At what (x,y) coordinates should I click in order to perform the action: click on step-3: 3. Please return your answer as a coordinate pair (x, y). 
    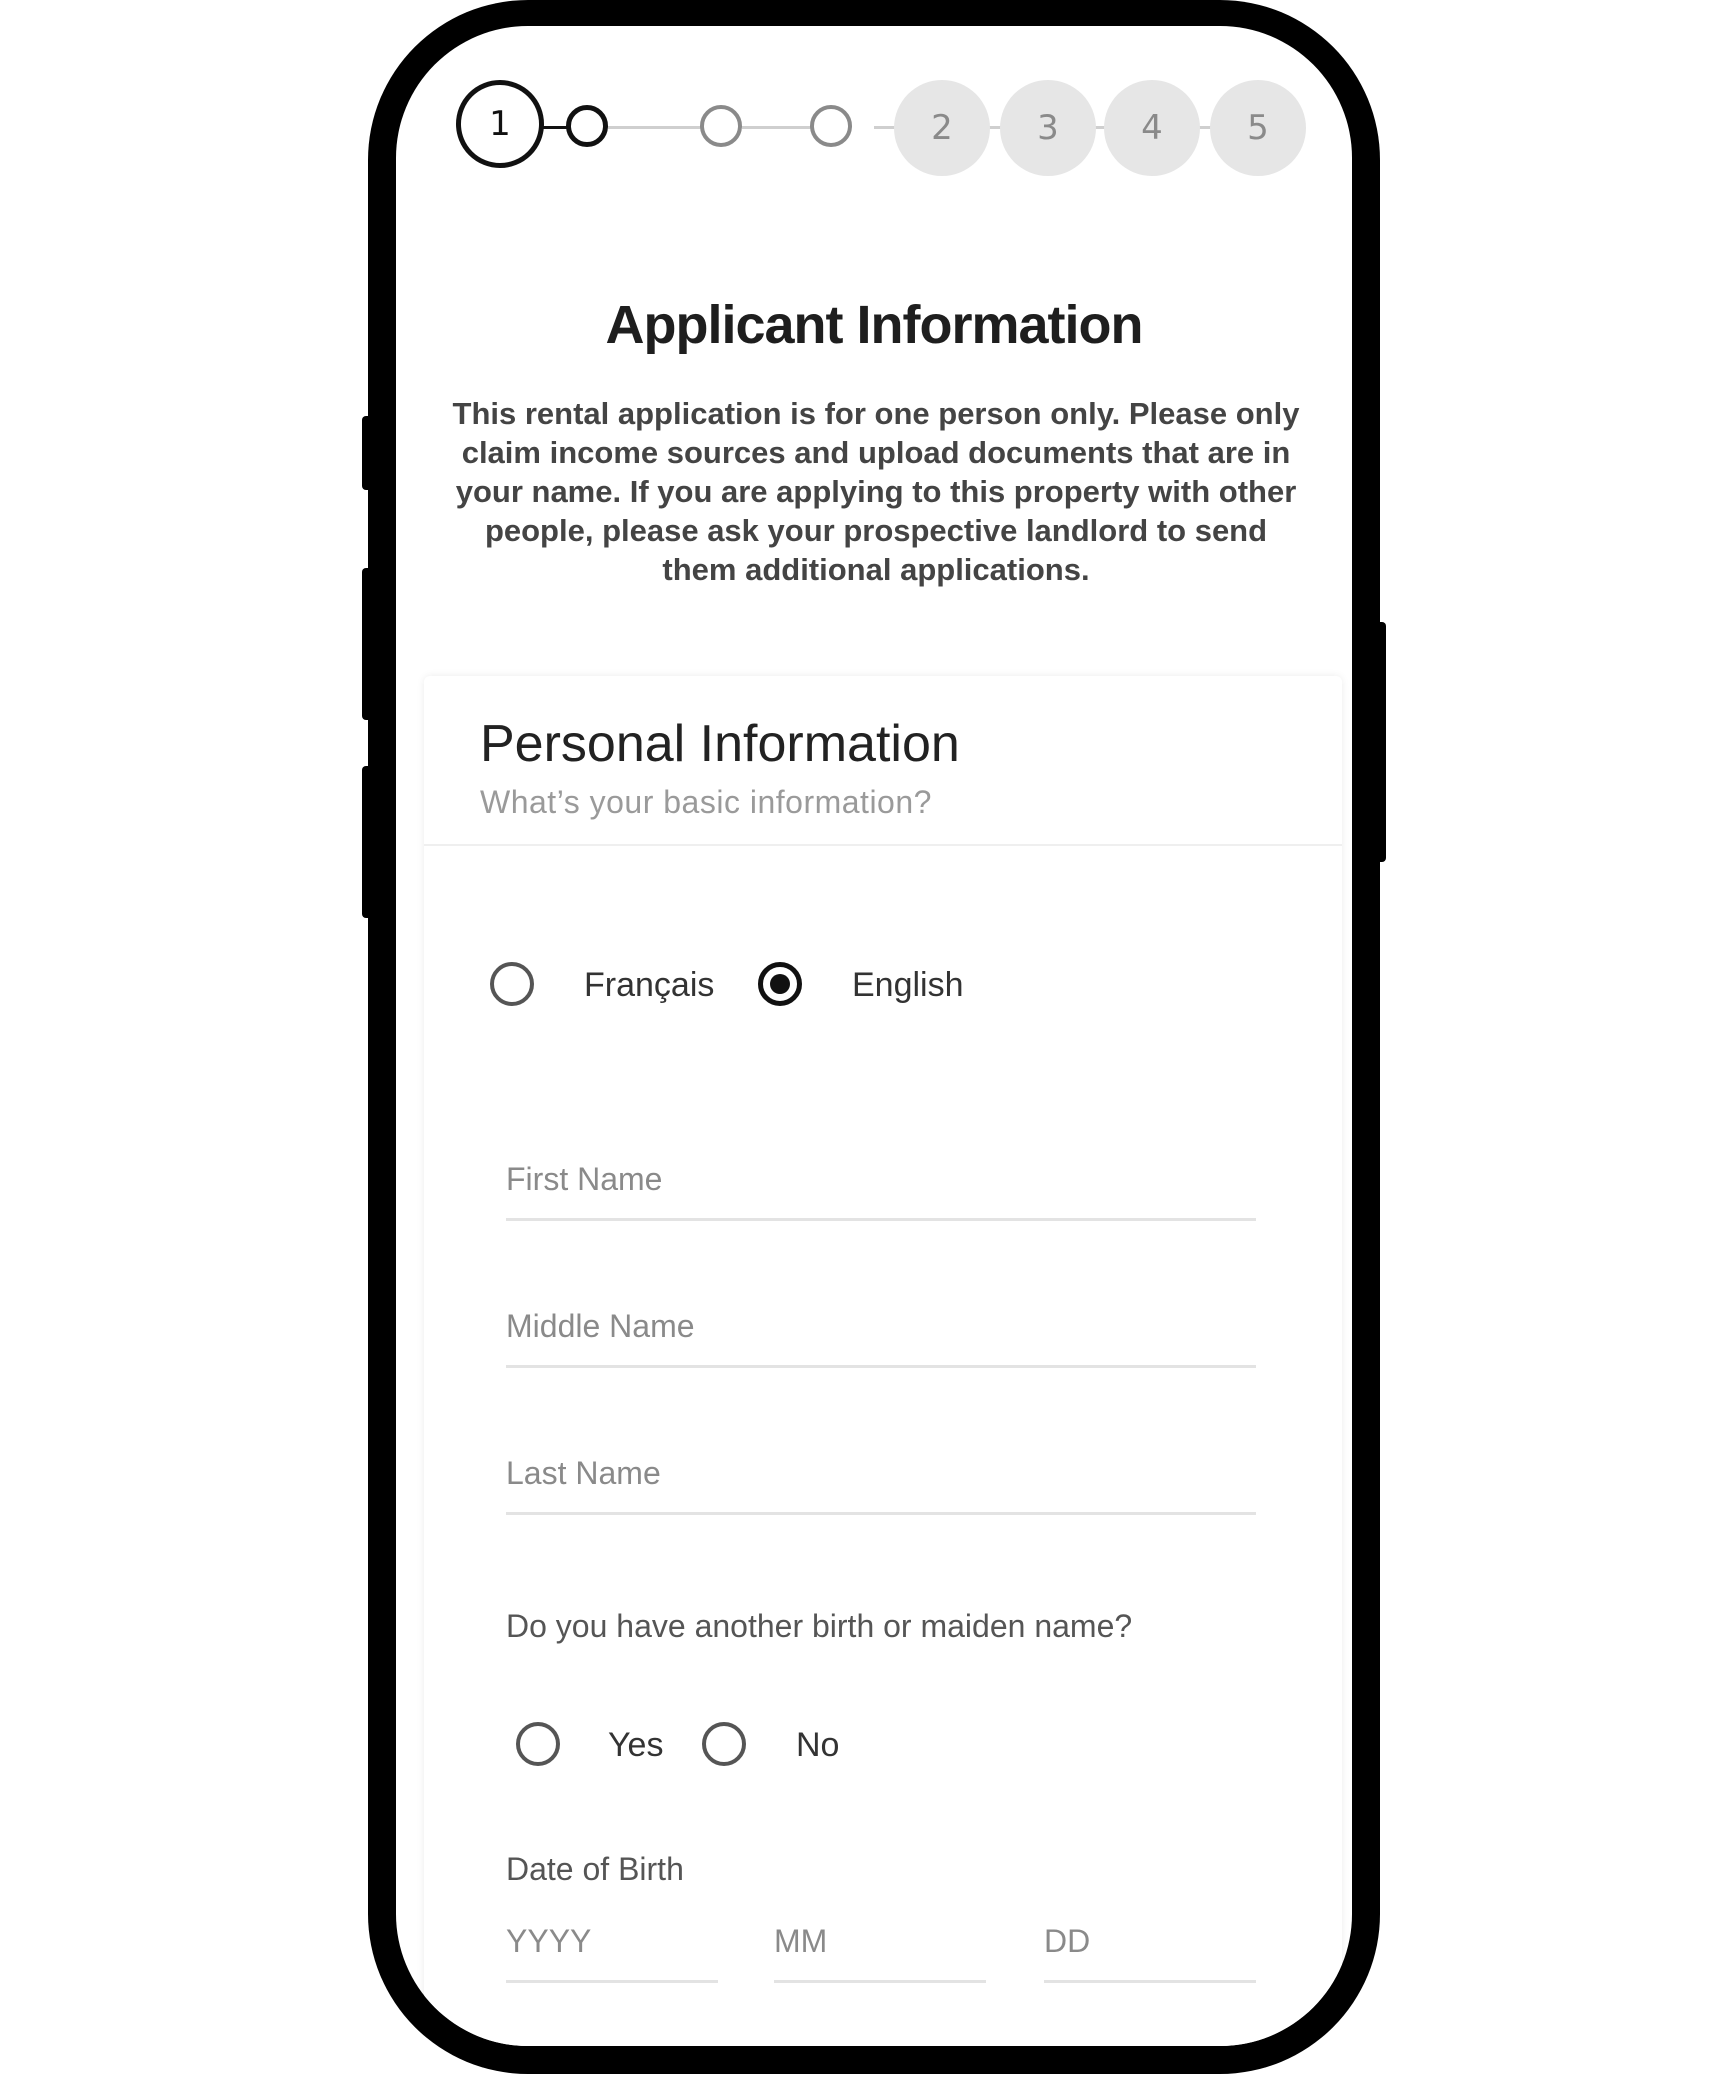
    Looking at the image, I should click on (1048, 128).